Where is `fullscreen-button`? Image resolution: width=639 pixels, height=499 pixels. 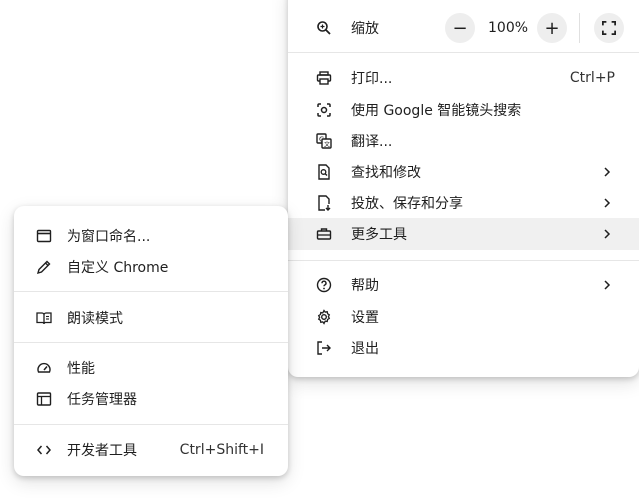 fullscreen-button is located at coordinates (609, 28).